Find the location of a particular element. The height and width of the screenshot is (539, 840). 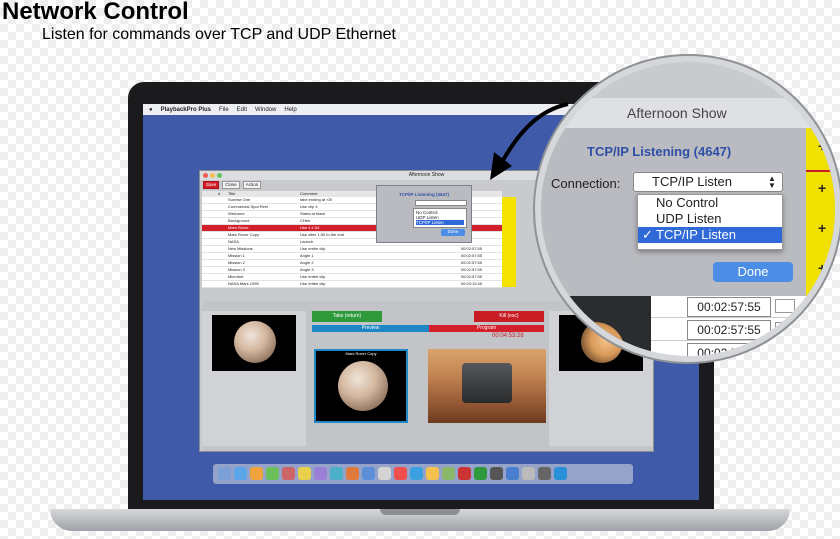

table-row: Mission 1 Angle 1 00:02:57:55 is located at coordinates (352, 256).